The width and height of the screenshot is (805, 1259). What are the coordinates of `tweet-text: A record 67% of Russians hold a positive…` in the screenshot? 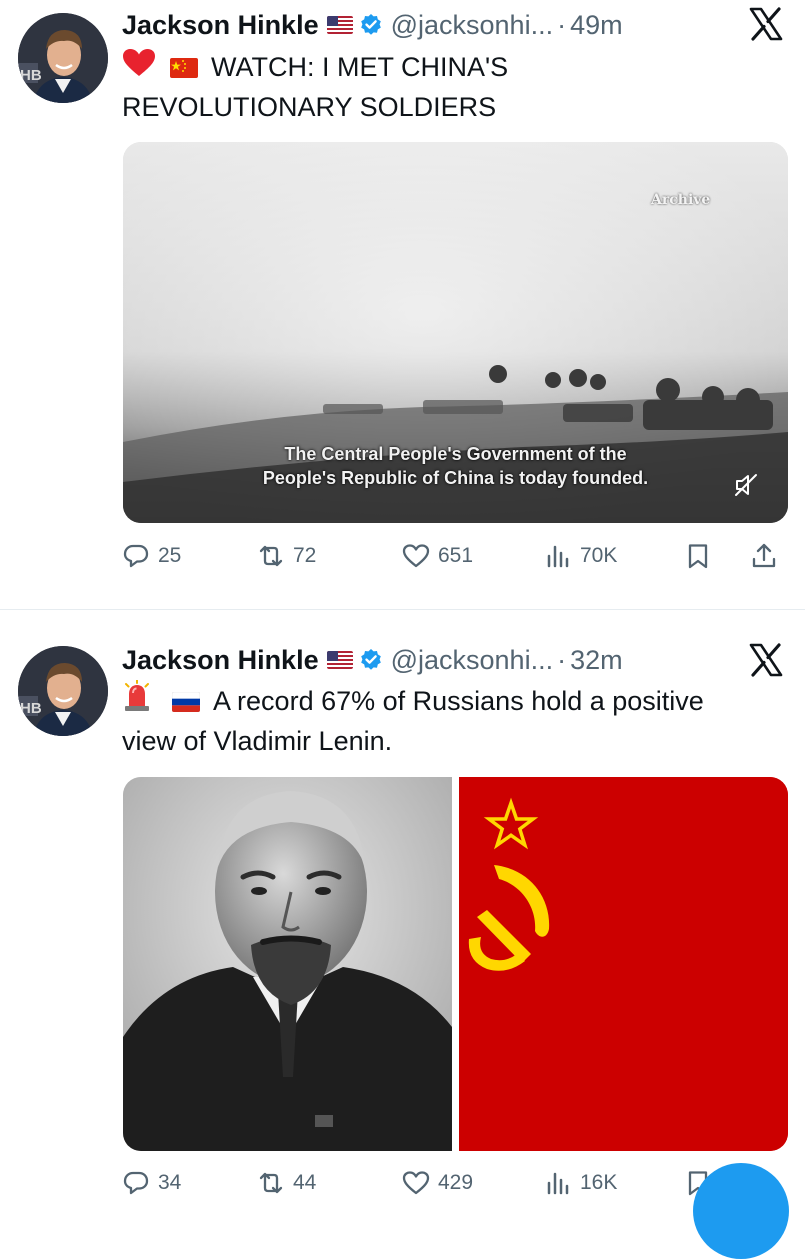 It's located at (452, 719).